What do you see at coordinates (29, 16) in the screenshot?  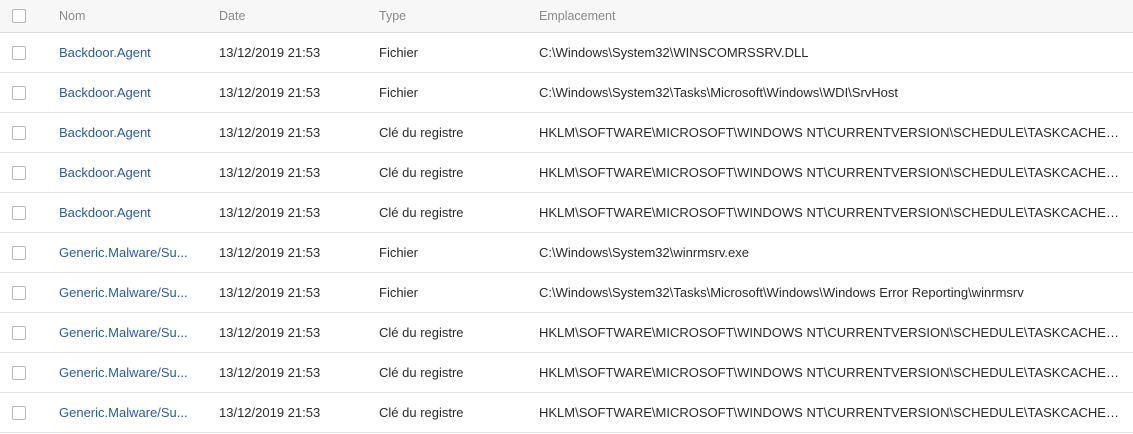 I see `select-all-cell` at bounding box center [29, 16].